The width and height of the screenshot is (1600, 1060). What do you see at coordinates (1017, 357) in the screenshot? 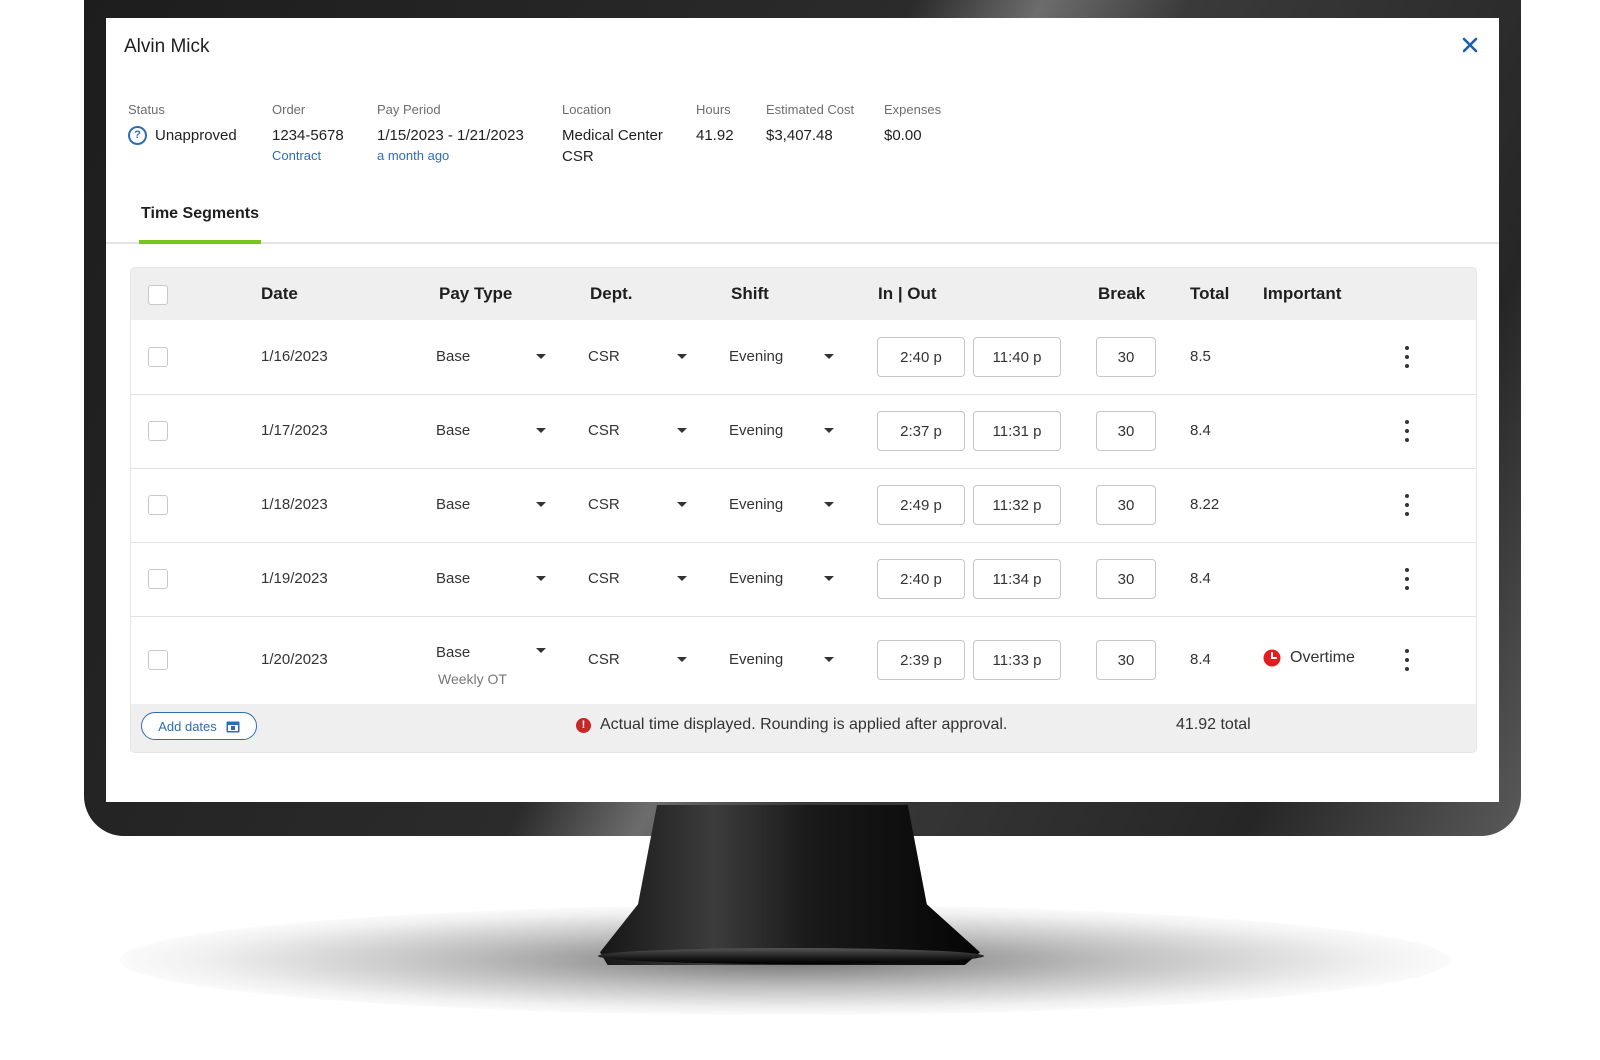
I see `time-out-input: 11:40 p` at bounding box center [1017, 357].